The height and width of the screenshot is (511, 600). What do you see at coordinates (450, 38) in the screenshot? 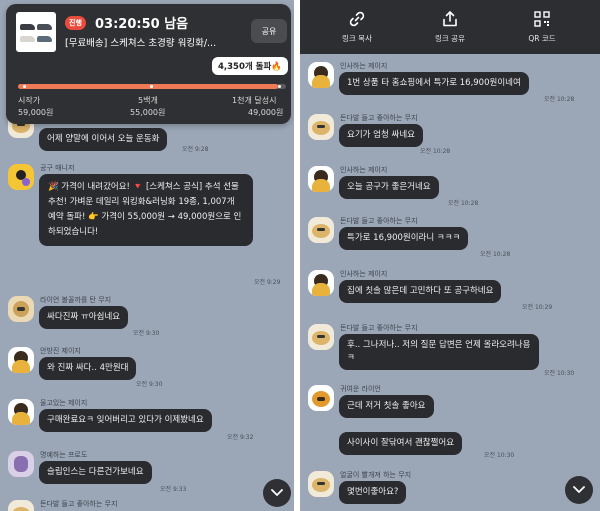
I see `toolbar-label: 링크 공유` at bounding box center [450, 38].